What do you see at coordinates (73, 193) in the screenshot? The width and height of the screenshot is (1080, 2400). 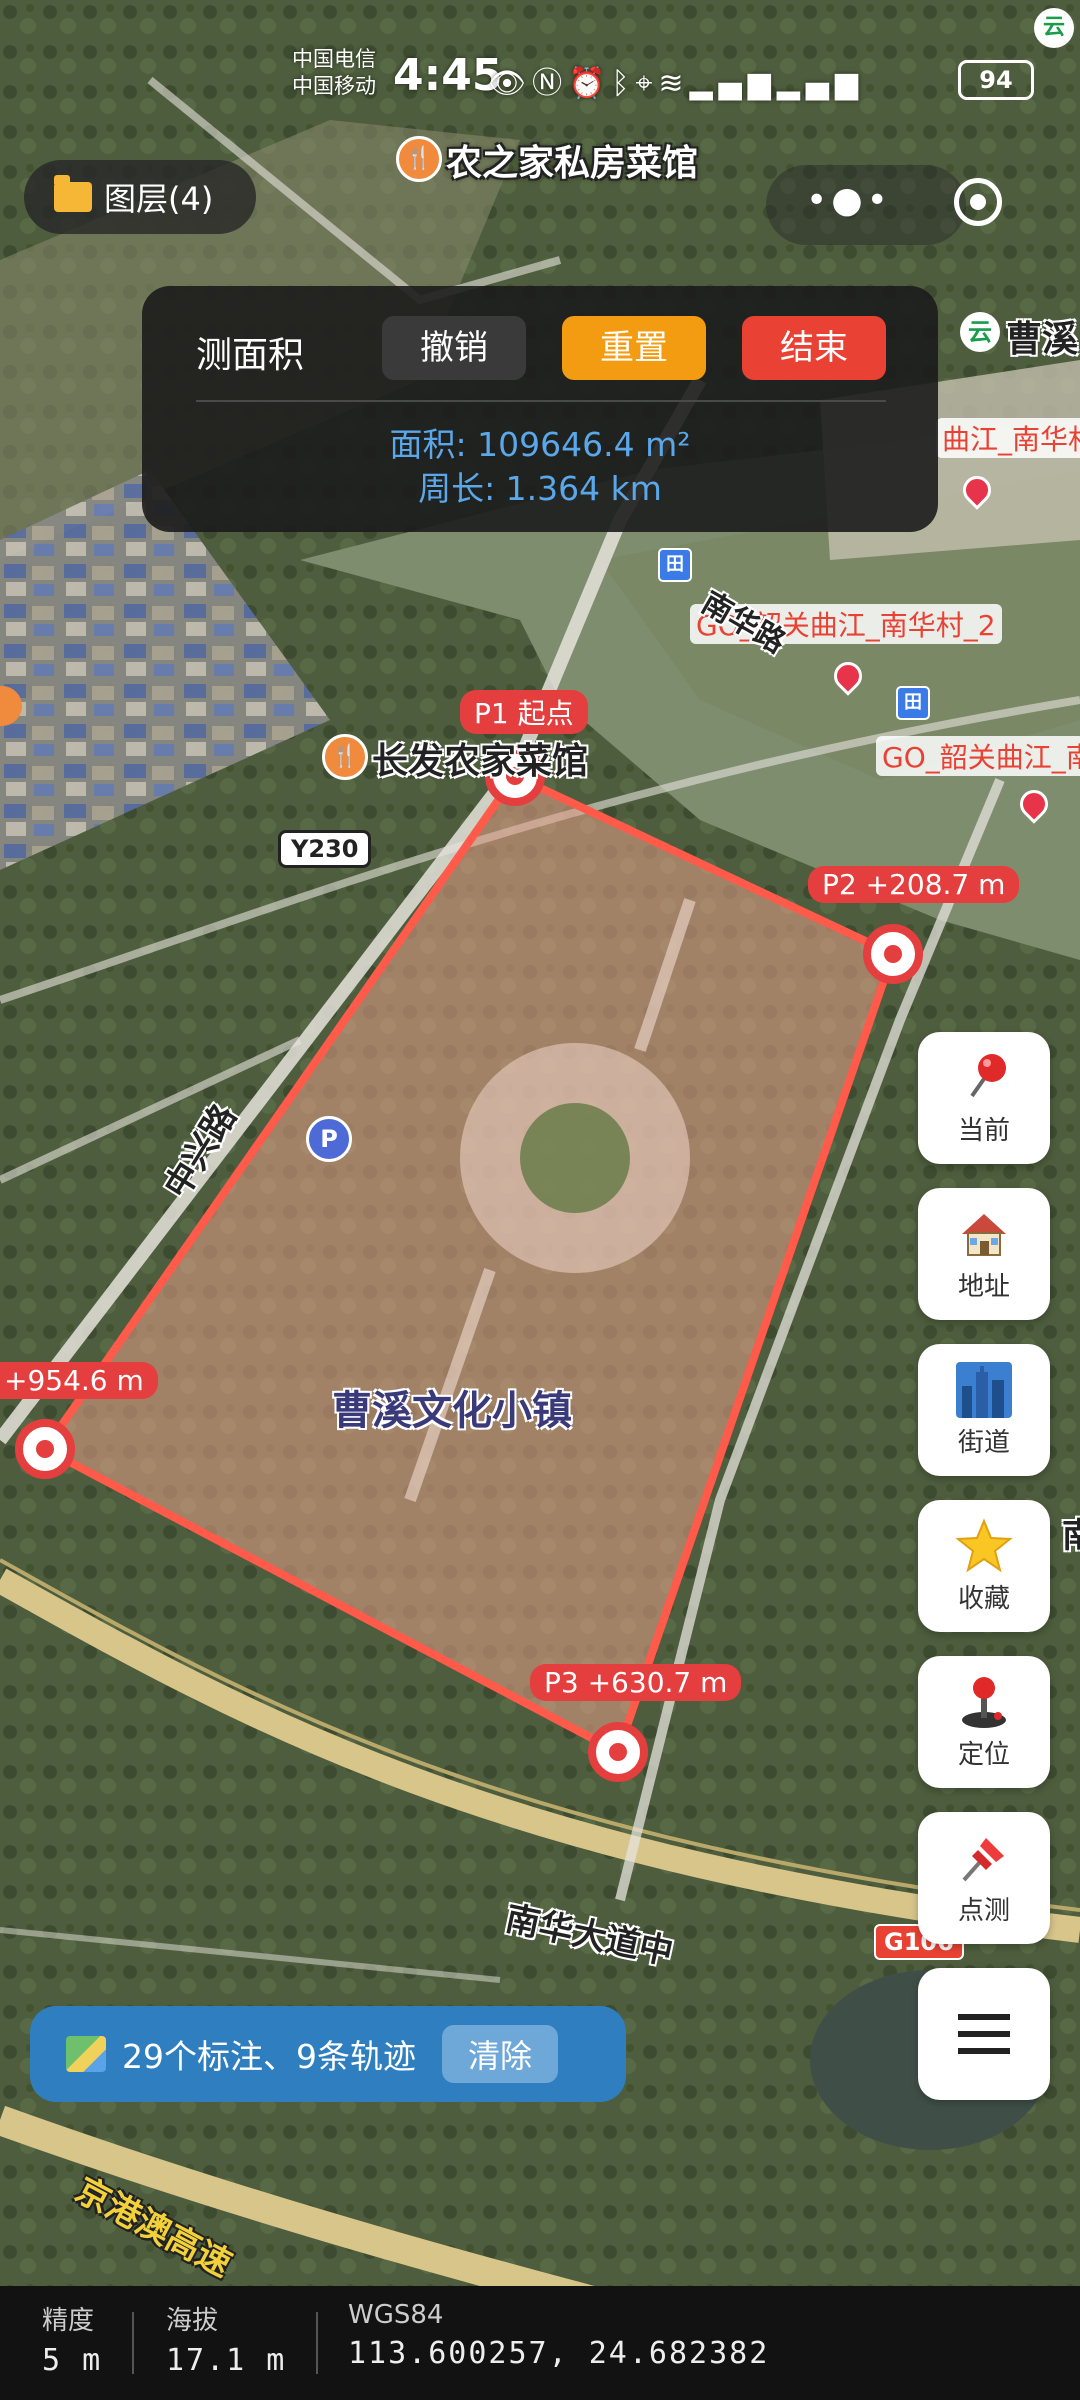 I see `folder-icon` at bounding box center [73, 193].